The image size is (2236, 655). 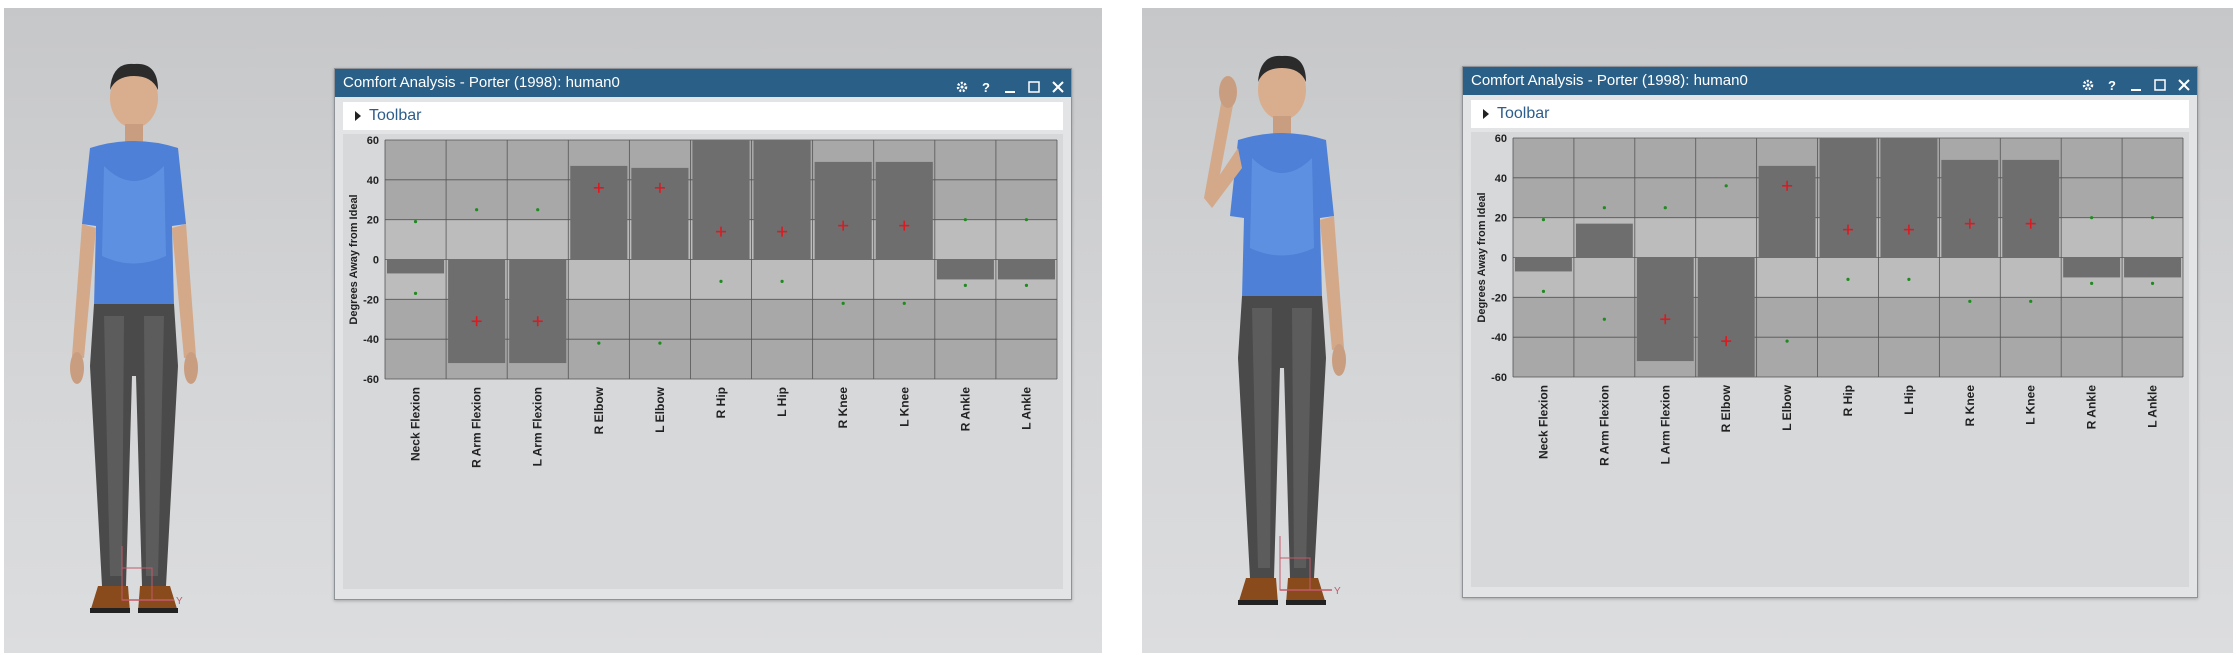 What do you see at coordinates (477, 427) in the screenshot?
I see `category-label: R Arm Flexion` at bounding box center [477, 427].